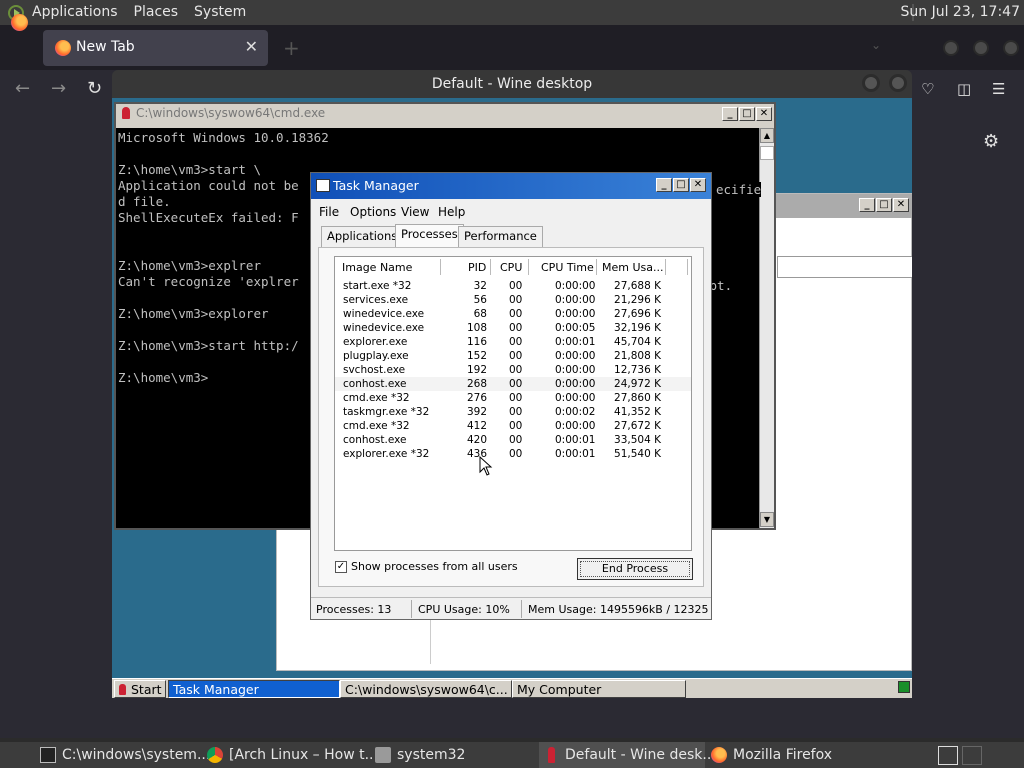 This screenshot has width=1024, height=768. Describe the element at coordinates (480, 286) in the screenshot. I see `process-pid: 32` at that location.